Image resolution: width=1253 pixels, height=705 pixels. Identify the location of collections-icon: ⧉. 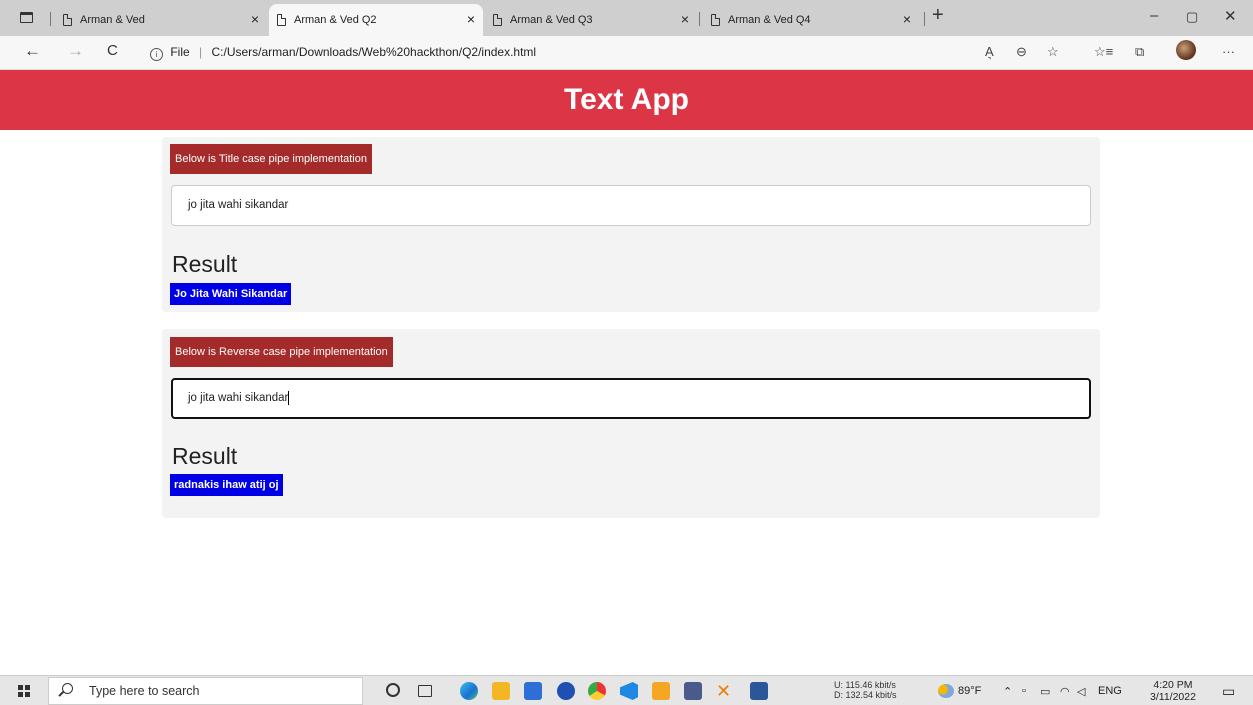
(1139, 52).